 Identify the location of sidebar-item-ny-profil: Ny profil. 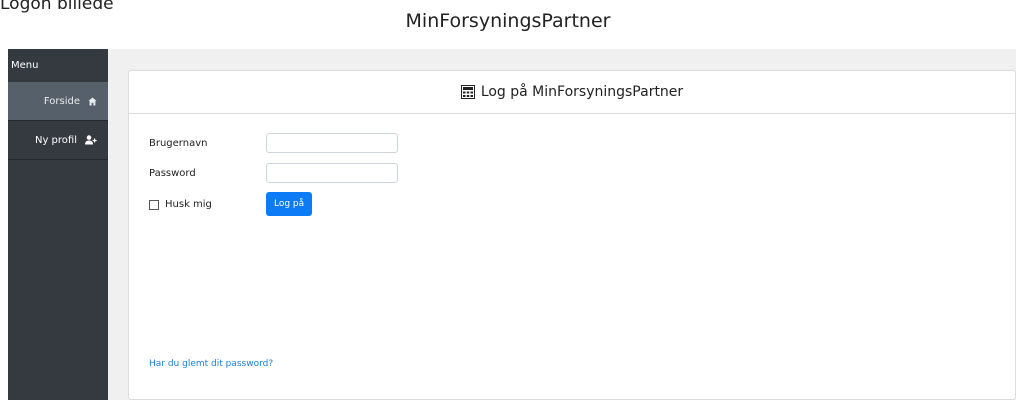
(58, 140).